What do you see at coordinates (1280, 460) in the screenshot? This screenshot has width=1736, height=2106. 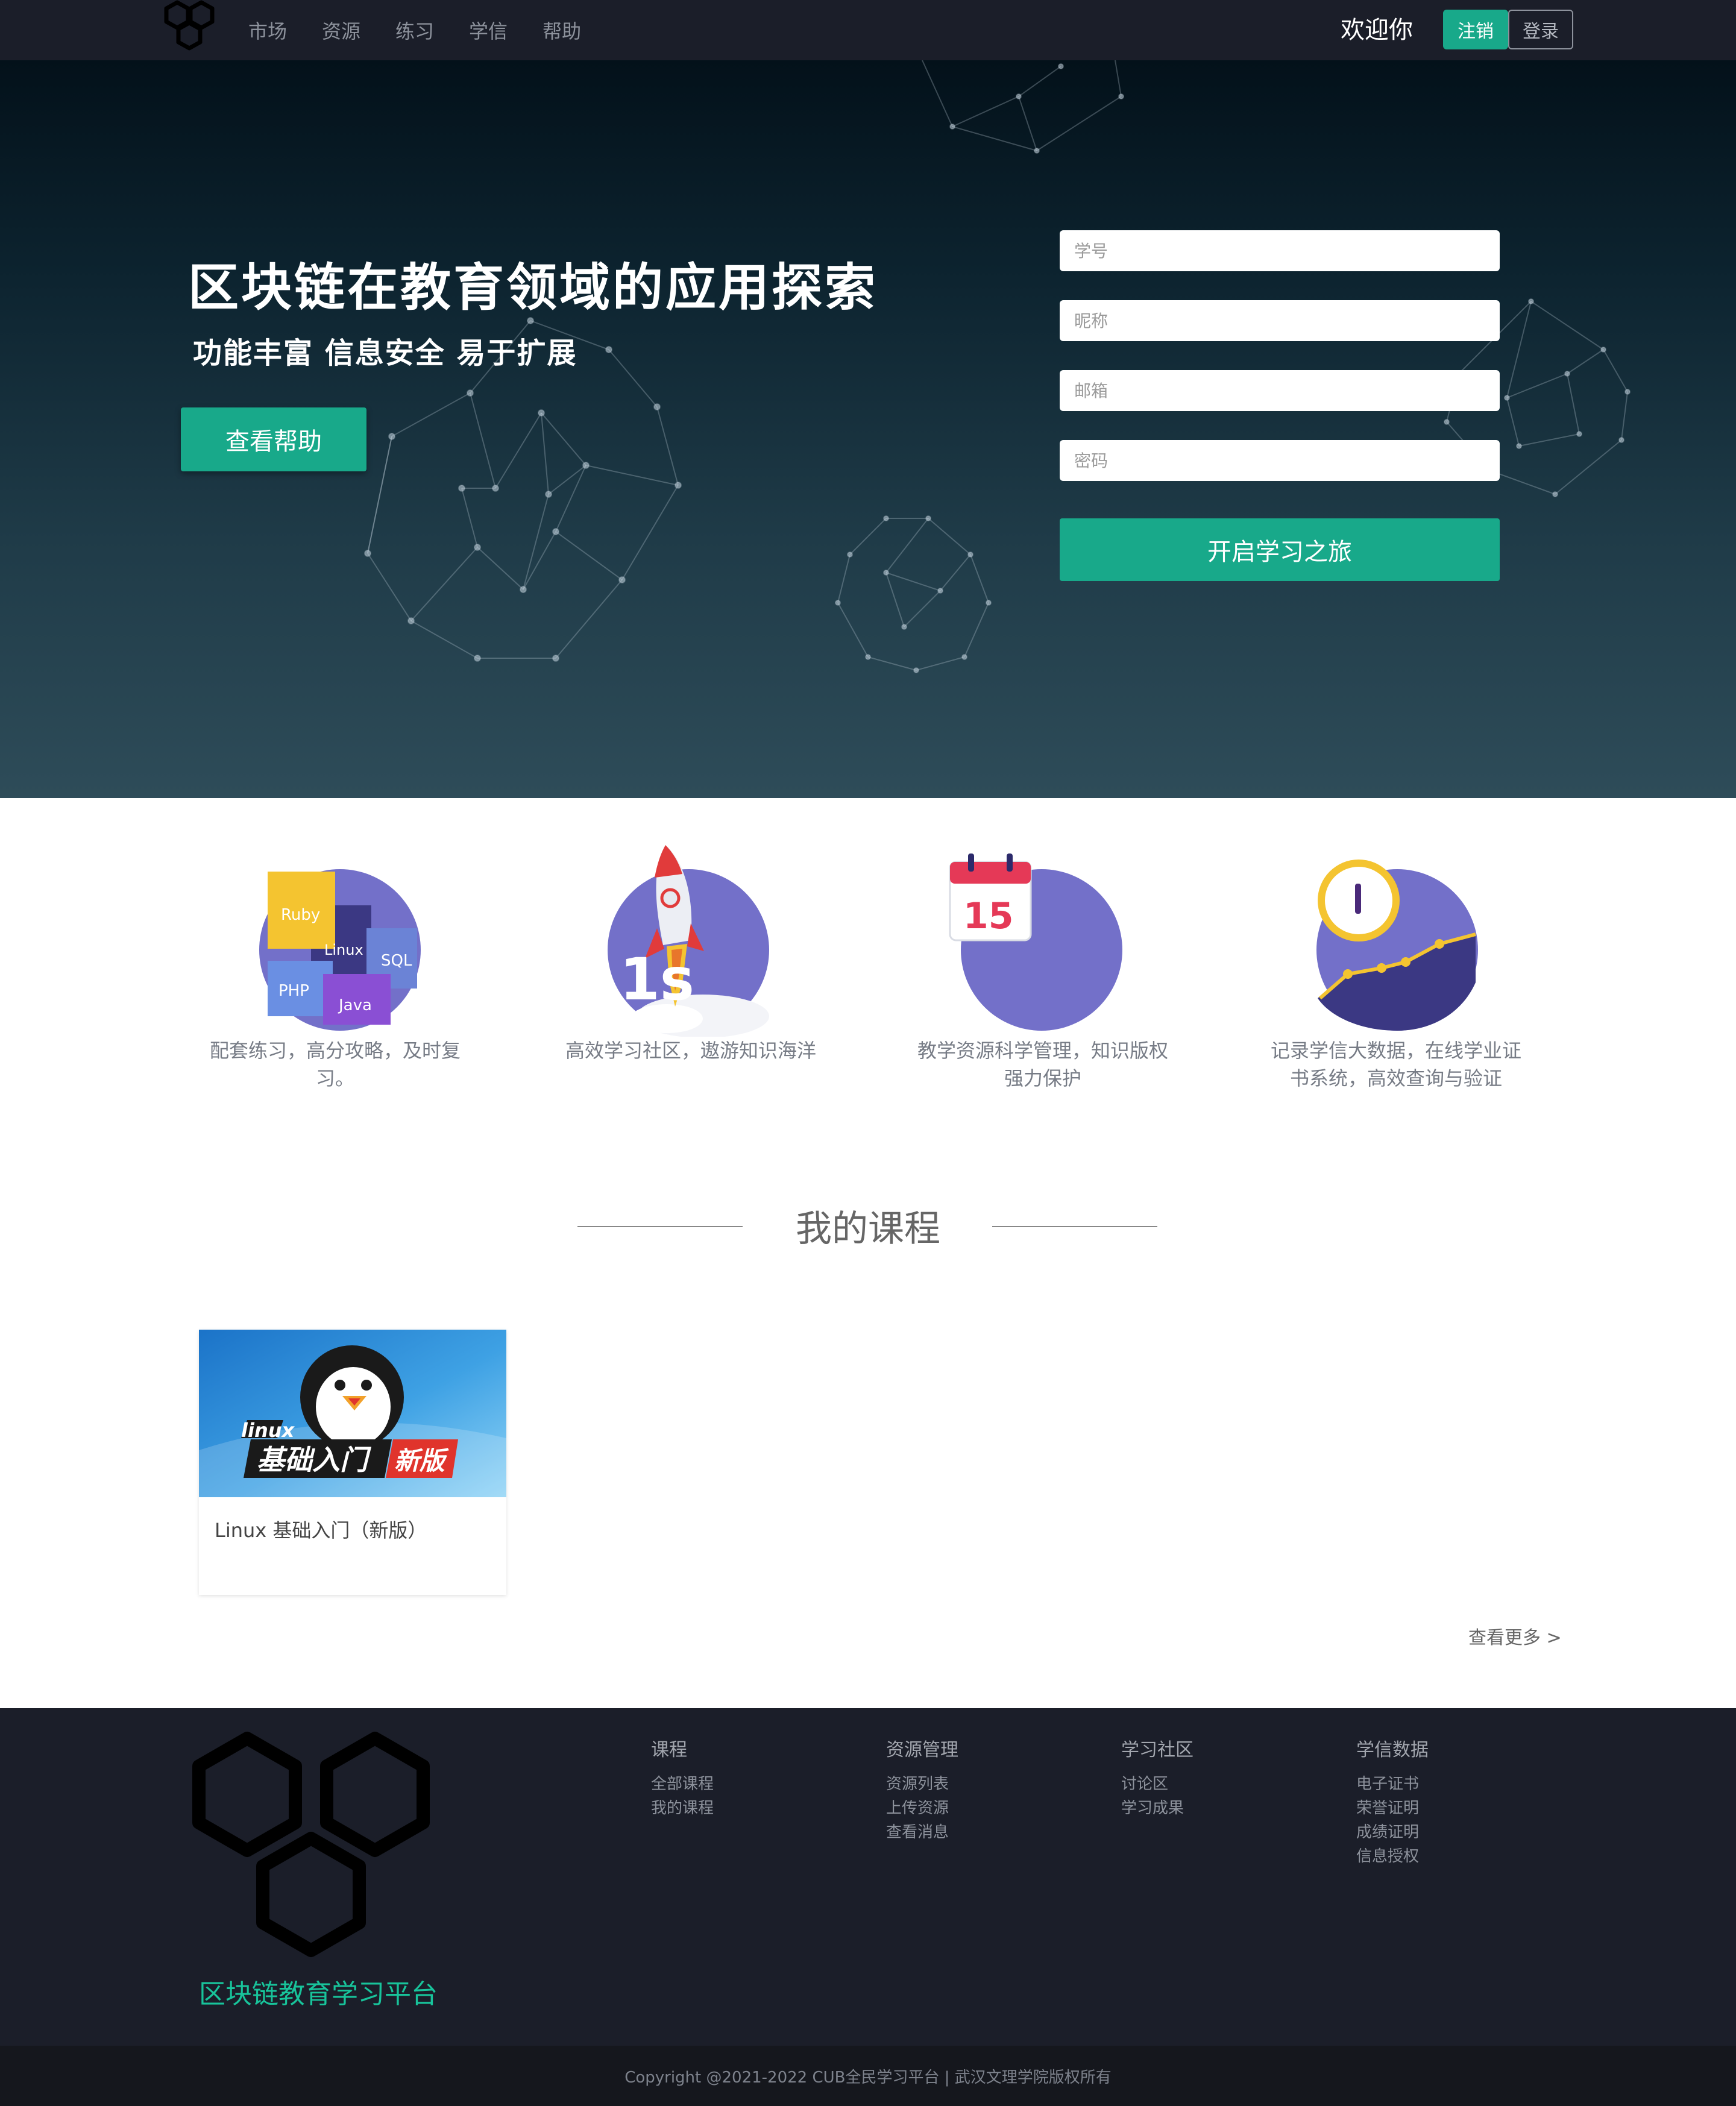 I see `password-input` at bounding box center [1280, 460].